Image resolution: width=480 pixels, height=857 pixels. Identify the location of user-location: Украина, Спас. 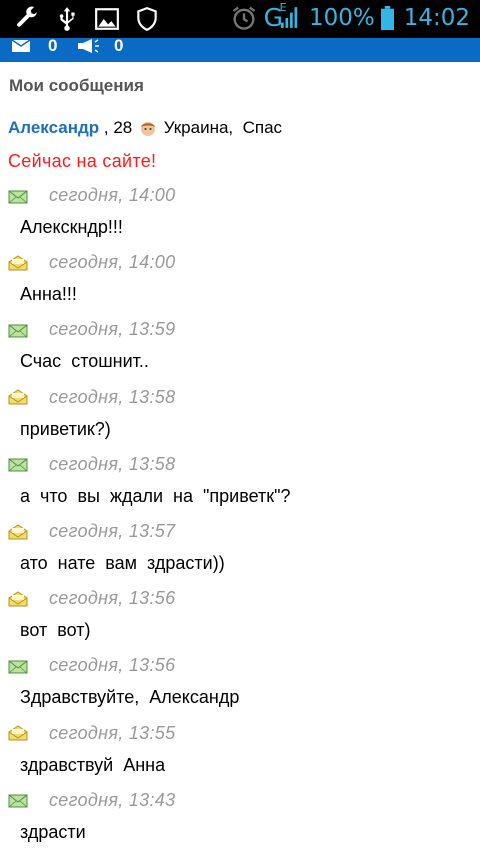
(220, 127).